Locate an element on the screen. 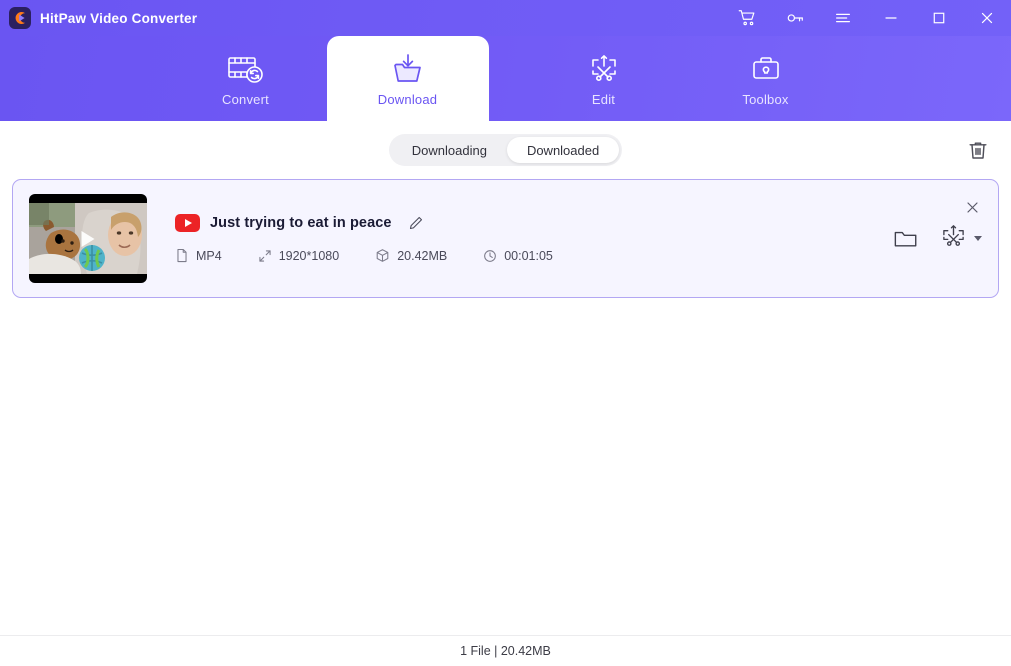  status-bar: 1 File | 20.42MB is located at coordinates (505, 650).